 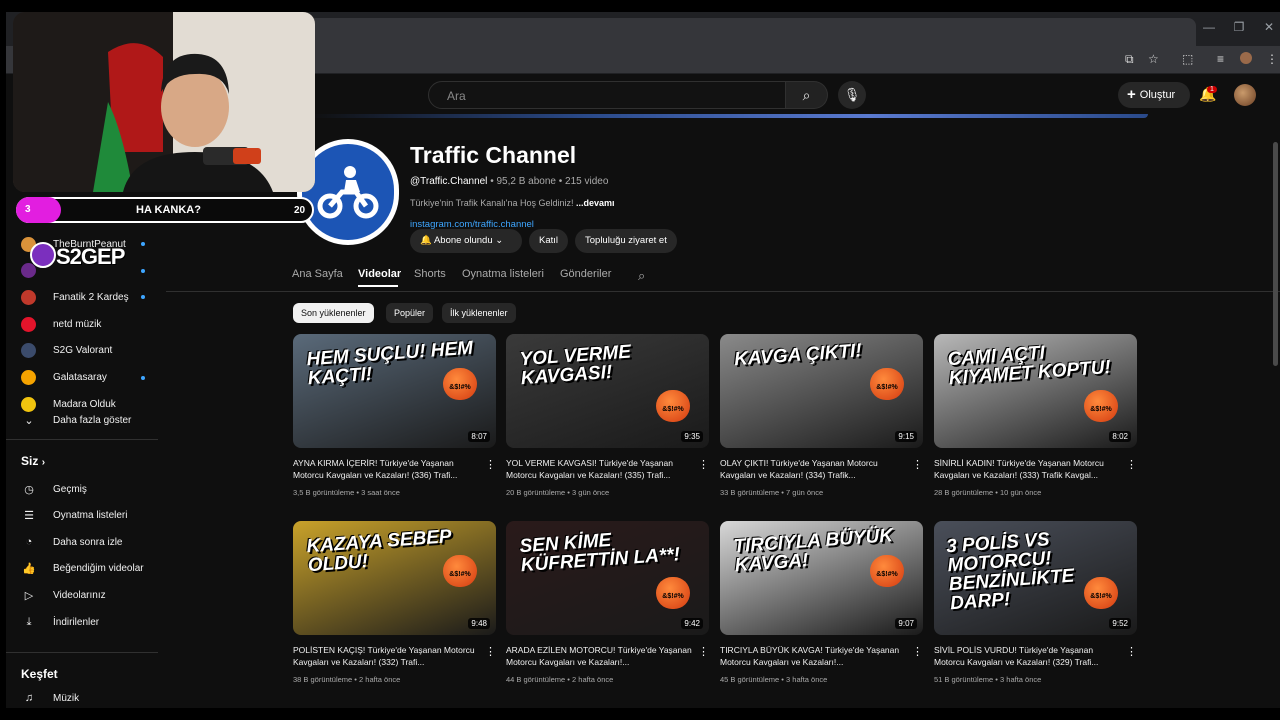 What do you see at coordinates (91, 569) in the screenshot?
I see `sidebar-item-liked: 👍 Beğendiğim videolar` at bounding box center [91, 569].